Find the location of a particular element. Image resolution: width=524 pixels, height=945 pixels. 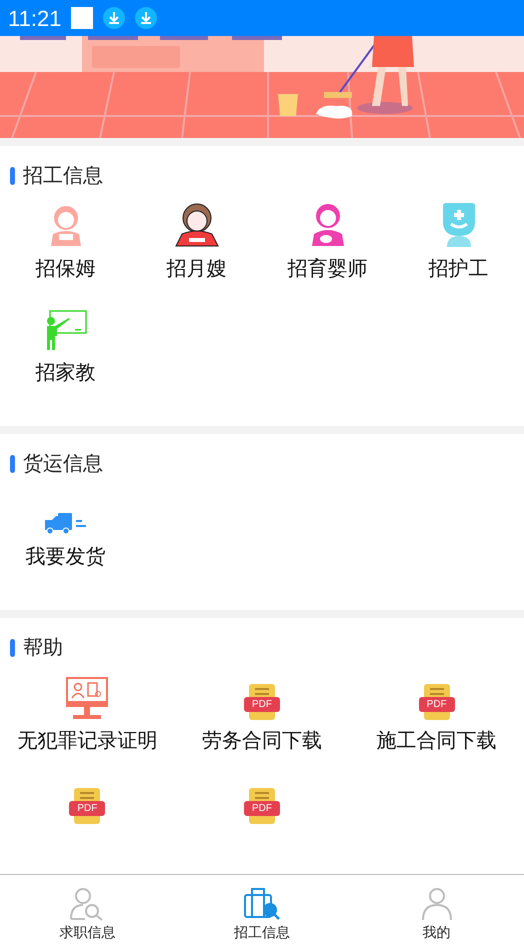

menu-item: 招家教 is located at coordinates (65, 354).